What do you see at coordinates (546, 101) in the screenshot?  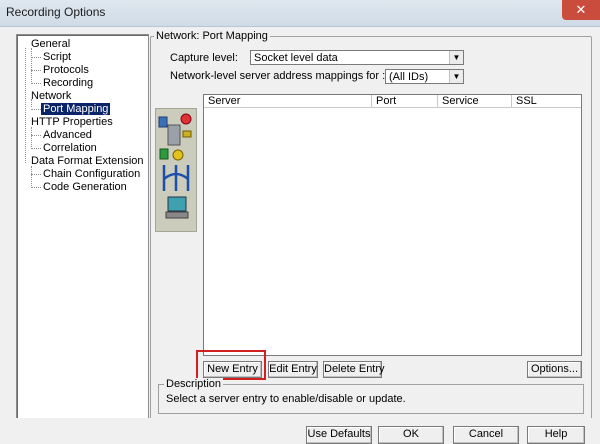 I see `column-header-ssl: SSL` at bounding box center [546, 101].